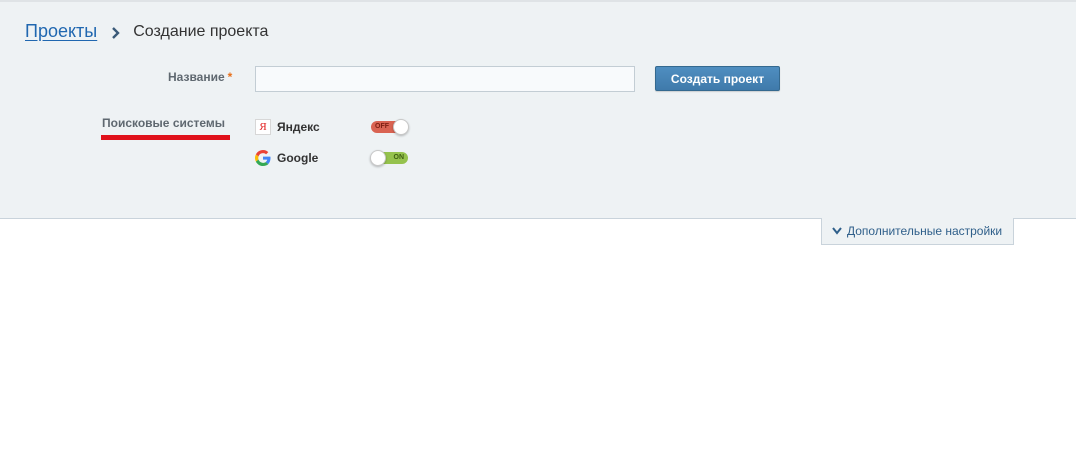 The height and width of the screenshot is (465, 1076). I want to click on google-icon, so click(263, 158).